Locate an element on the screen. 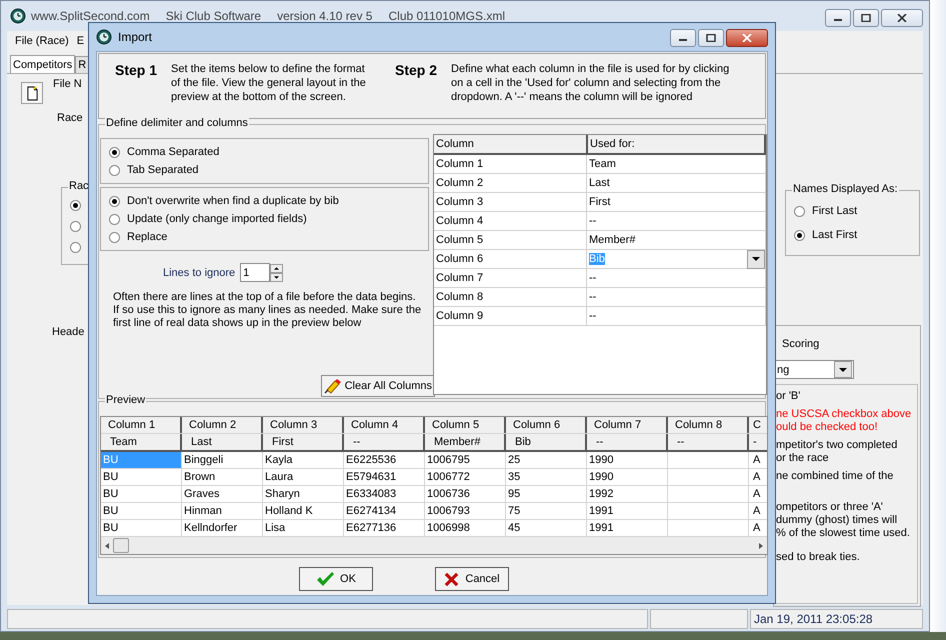 The width and height of the screenshot is (946, 640). option-label: Don't overwrite when find a duplicate by bib is located at coordinates (233, 201).